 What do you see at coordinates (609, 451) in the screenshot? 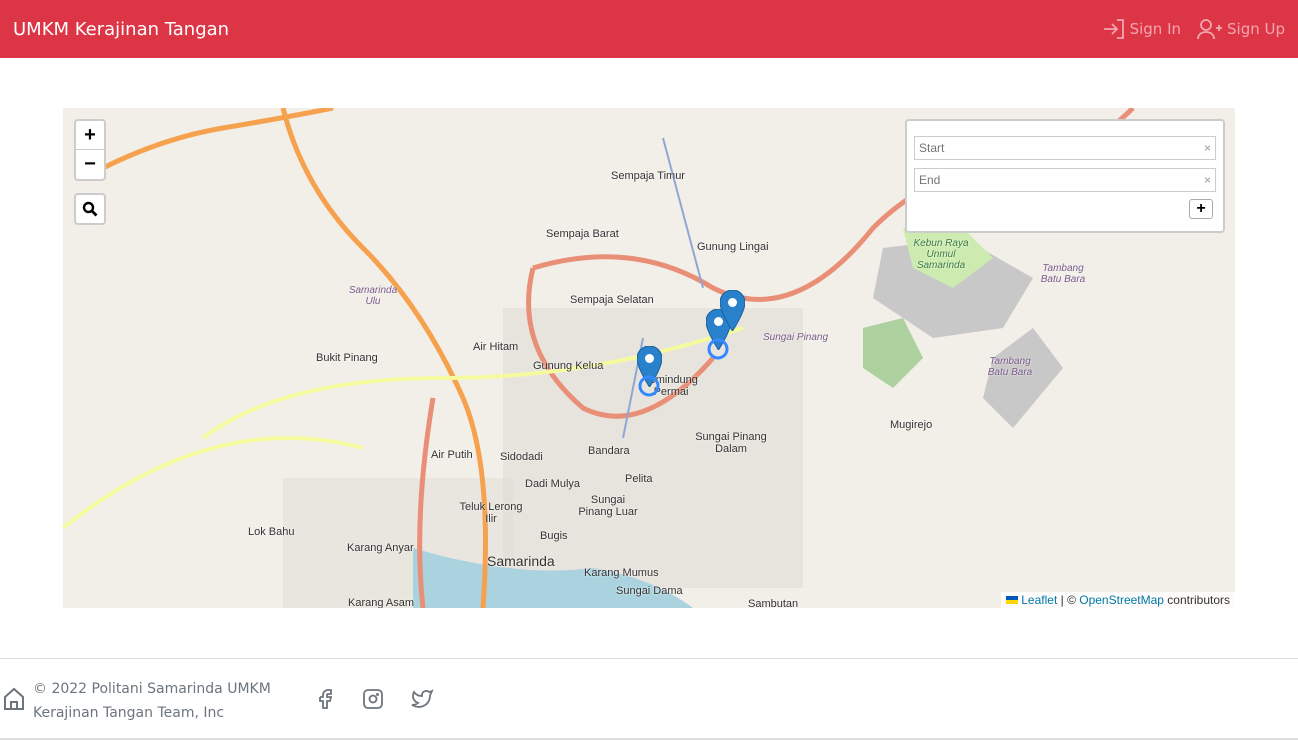
I see `map-label: Bandara` at bounding box center [609, 451].